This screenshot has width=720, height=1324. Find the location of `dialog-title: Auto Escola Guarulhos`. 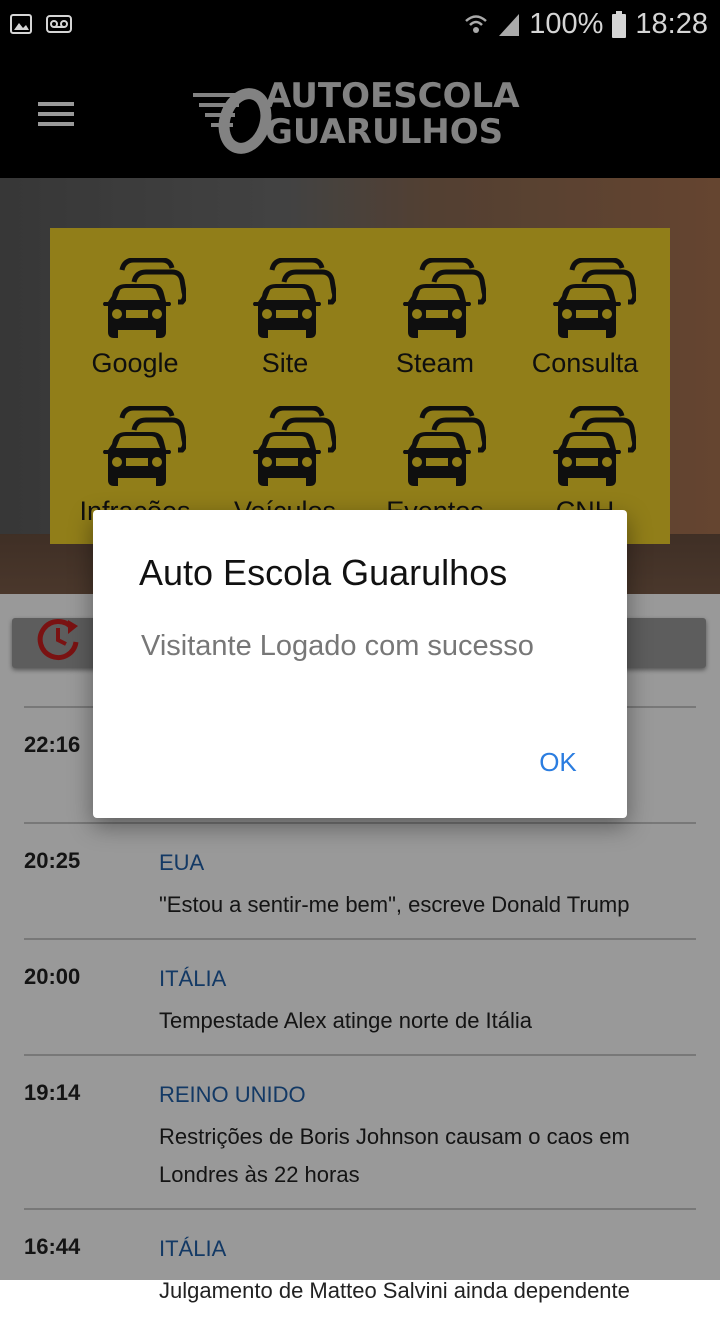

dialog-title: Auto Escola Guarulhos is located at coordinates (323, 572).